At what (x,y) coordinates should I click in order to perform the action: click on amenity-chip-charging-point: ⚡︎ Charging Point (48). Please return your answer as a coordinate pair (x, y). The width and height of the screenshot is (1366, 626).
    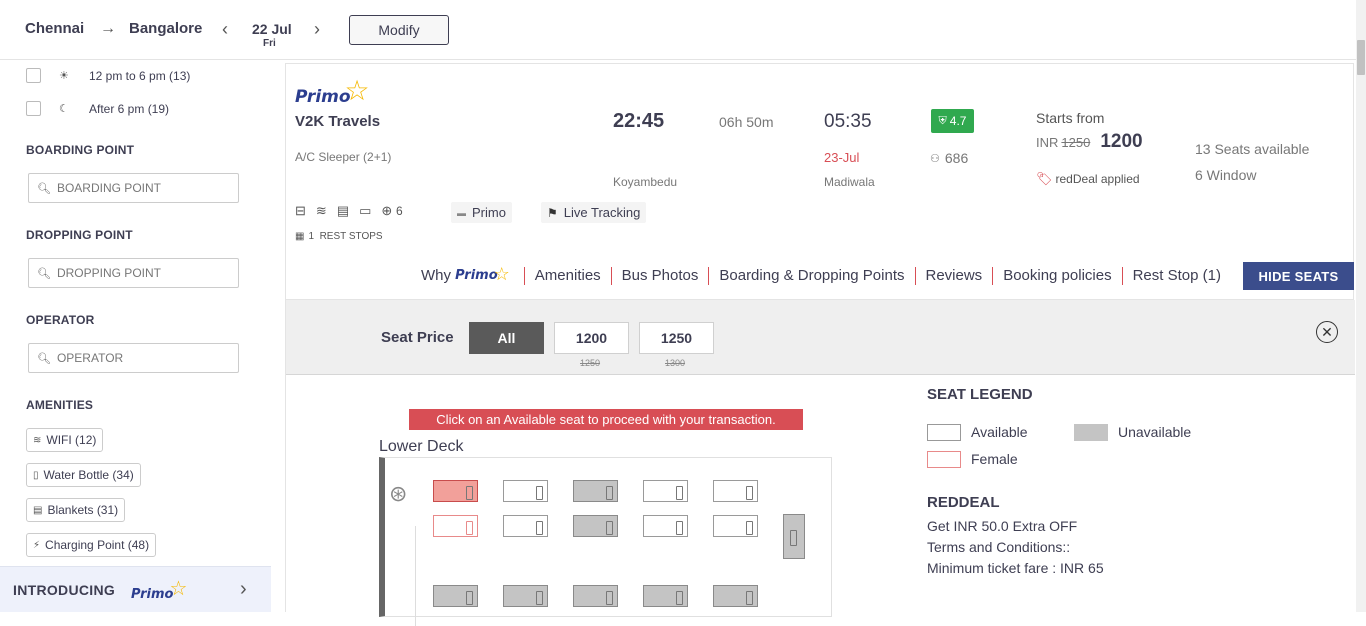
    Looking at the image, I should click on (91, 545).